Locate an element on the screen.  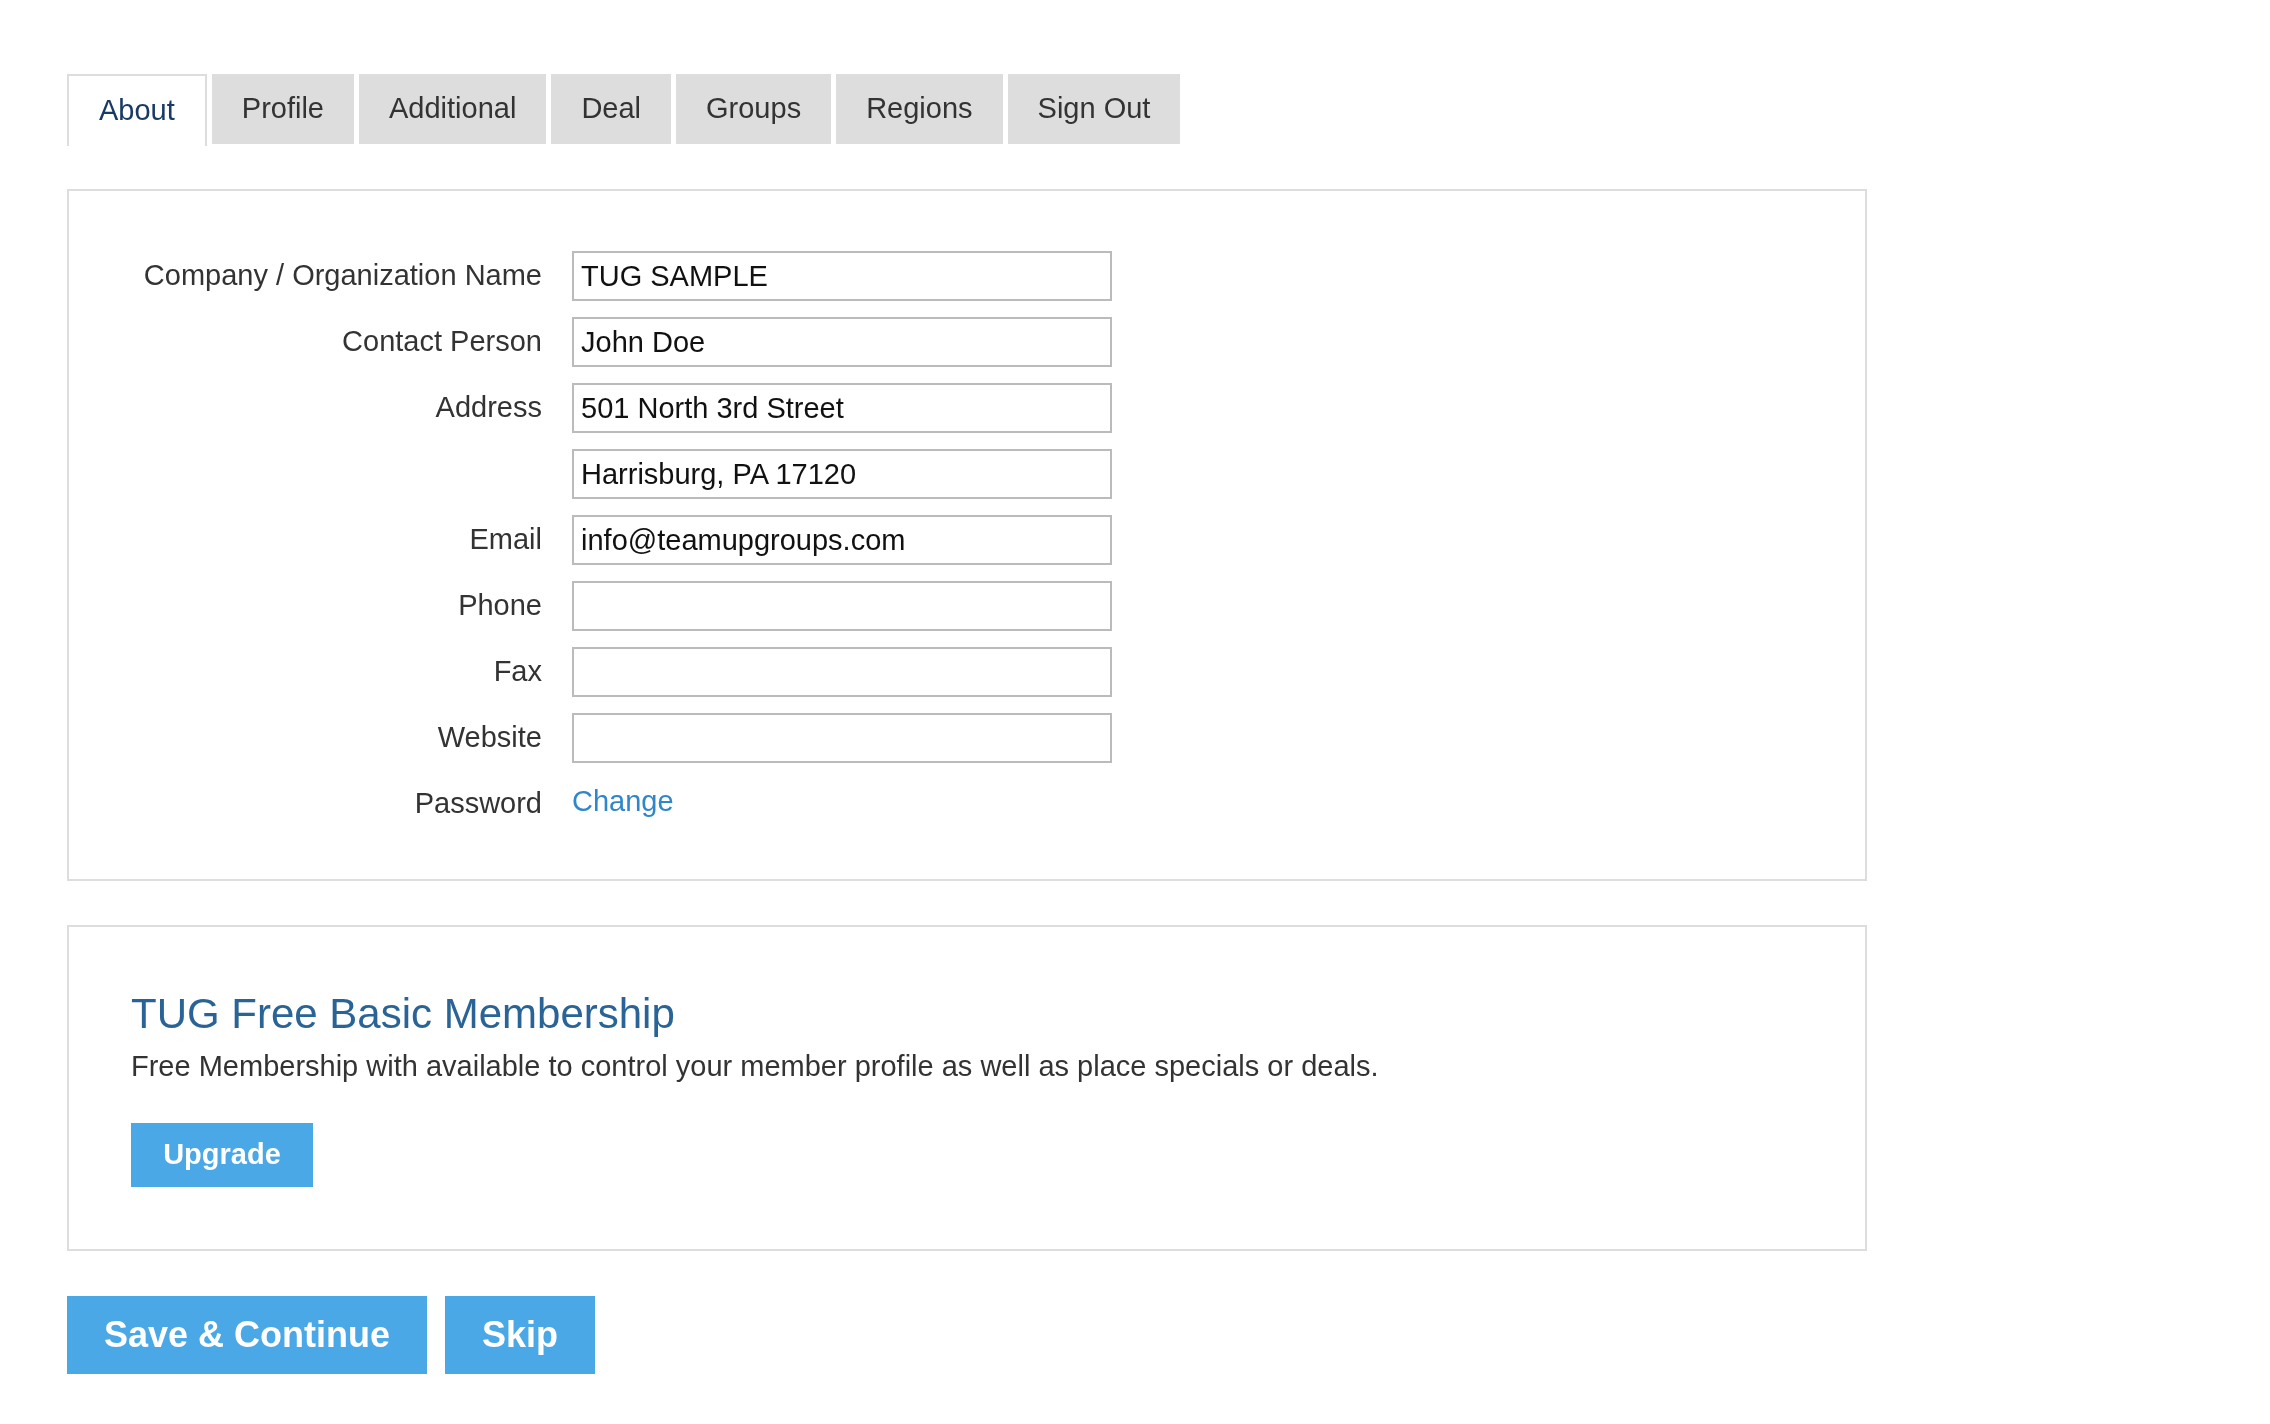
membership-description: Free Membership with available to control your member profile as well as place specials or deals. is located at coordinates (755, 1066).